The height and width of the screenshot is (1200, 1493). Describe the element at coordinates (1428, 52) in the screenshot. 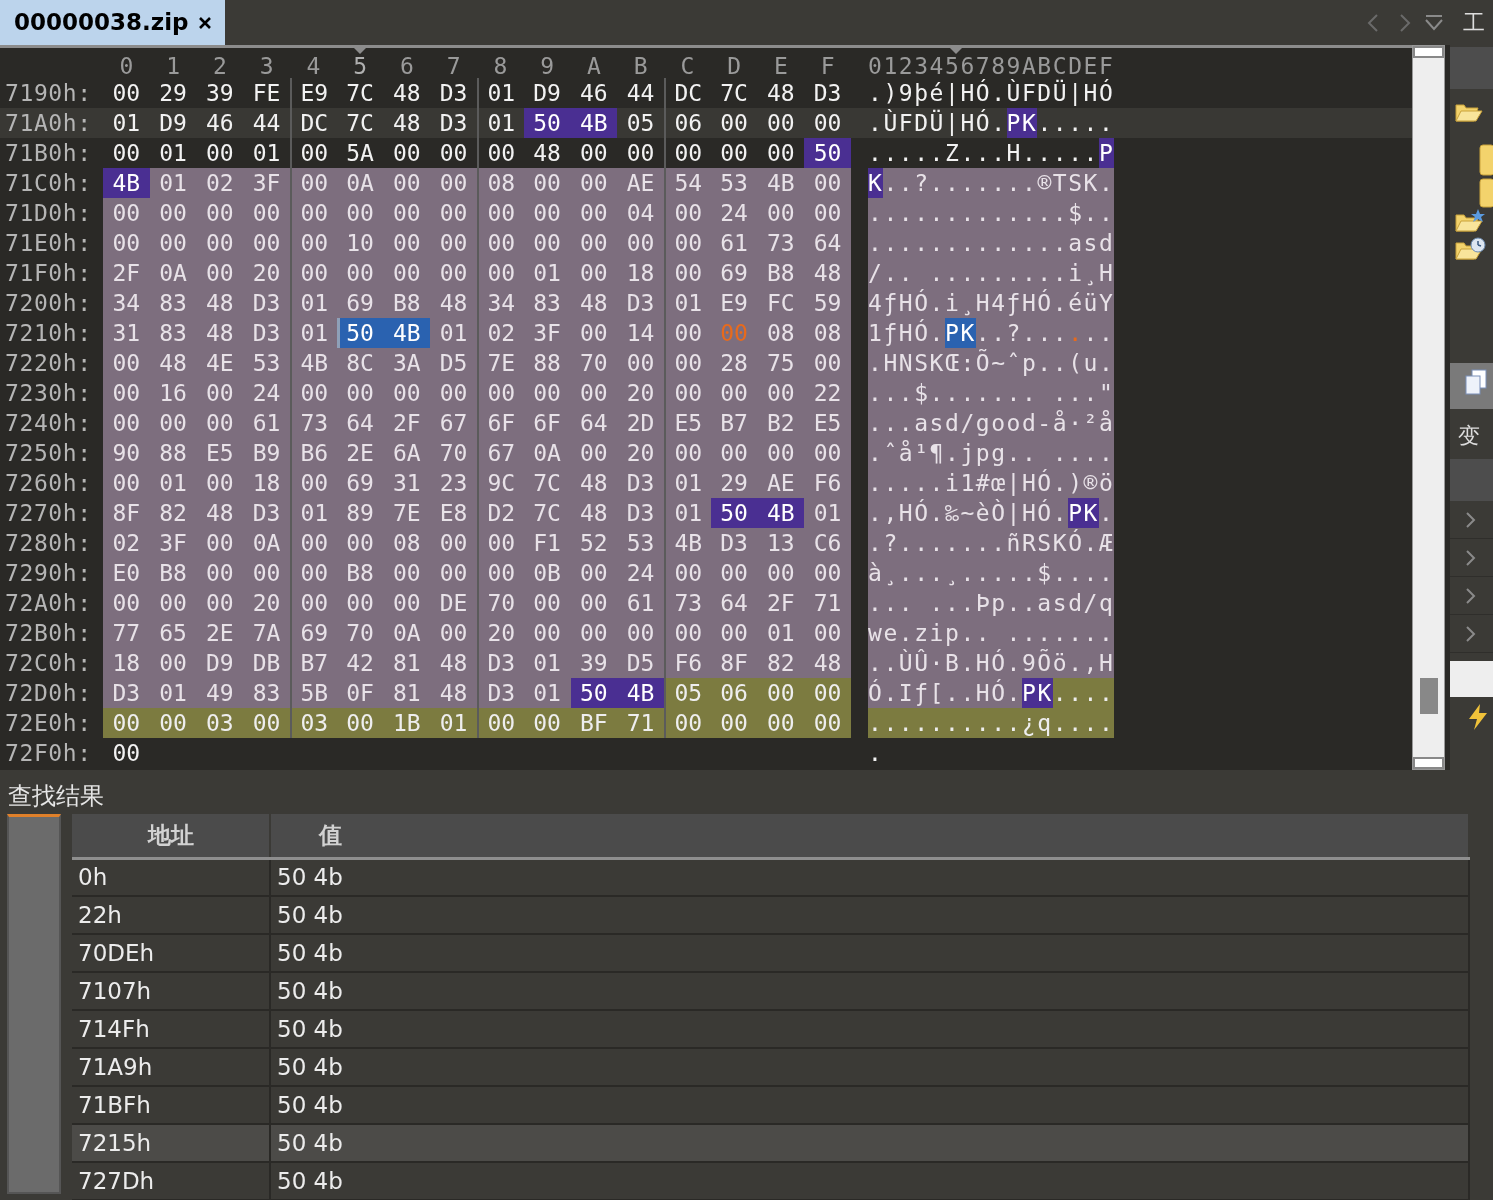

I see `scroll-up-button` at that location.